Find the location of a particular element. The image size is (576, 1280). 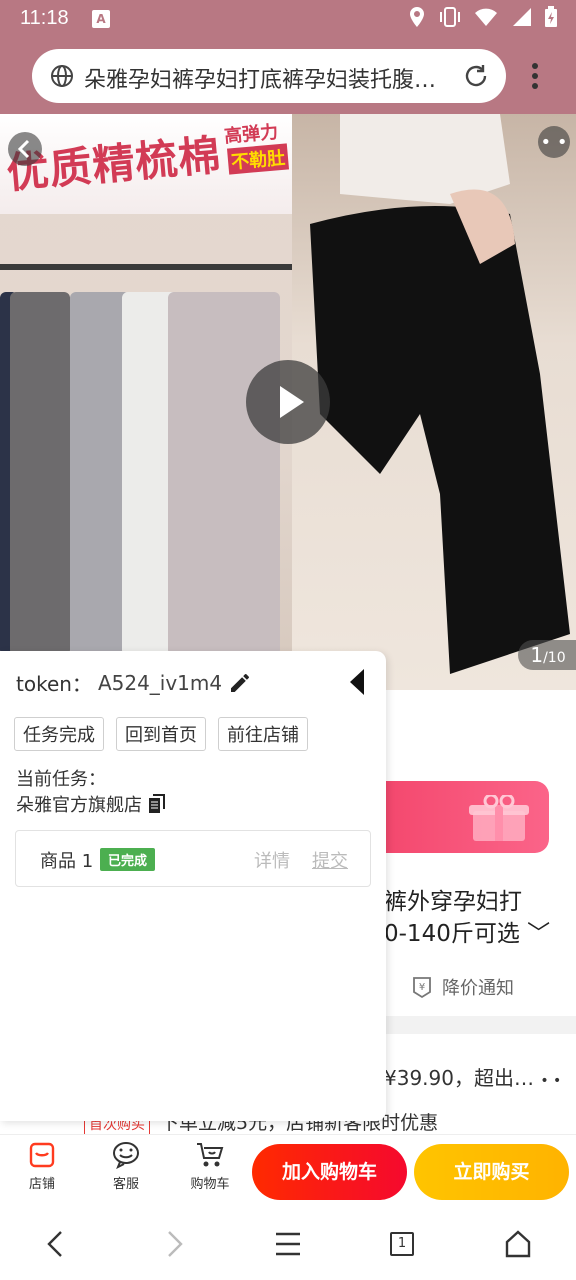

gift-icon is located at coordinates (499, 818).